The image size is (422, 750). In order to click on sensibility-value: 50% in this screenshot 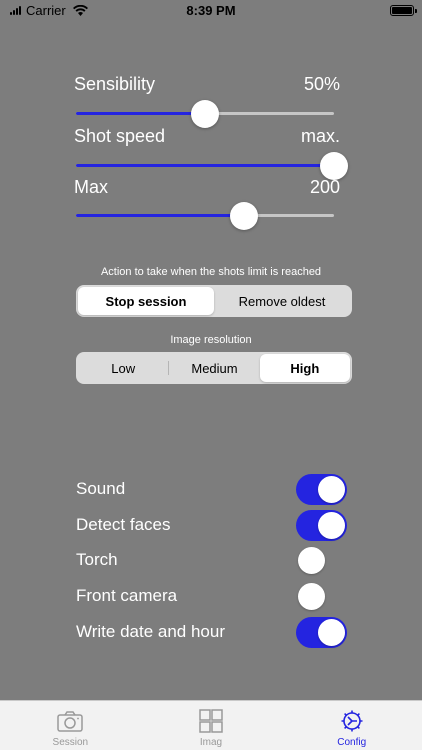, I will do `click(321, 84)`.